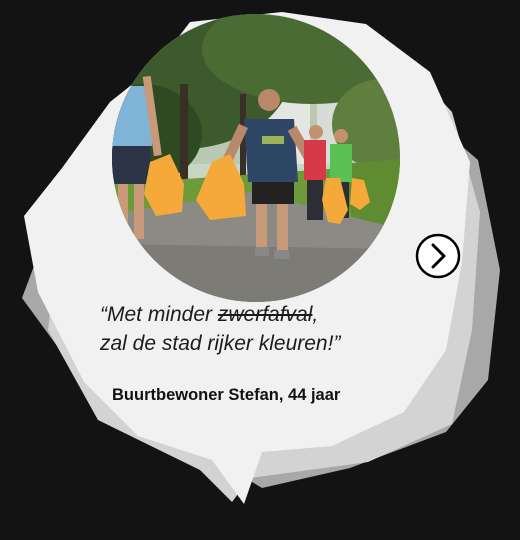  Describe the element at coordinates (315, 314) in the screenshot. I see `quote-text-after: ,` at that location.